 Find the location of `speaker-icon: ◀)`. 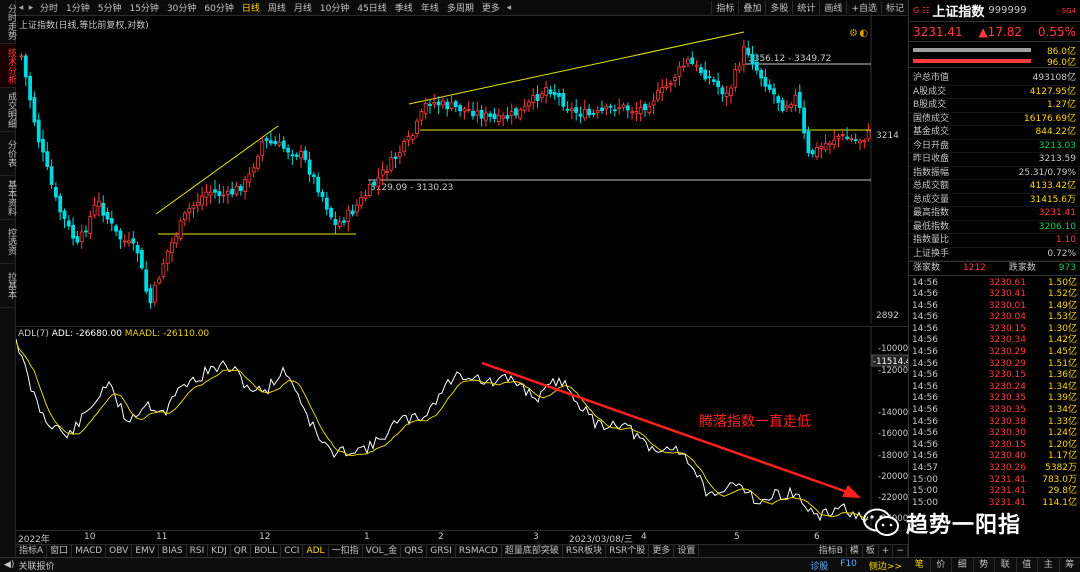

speaker-icon: ◀) is located at coordinates (9, 565).